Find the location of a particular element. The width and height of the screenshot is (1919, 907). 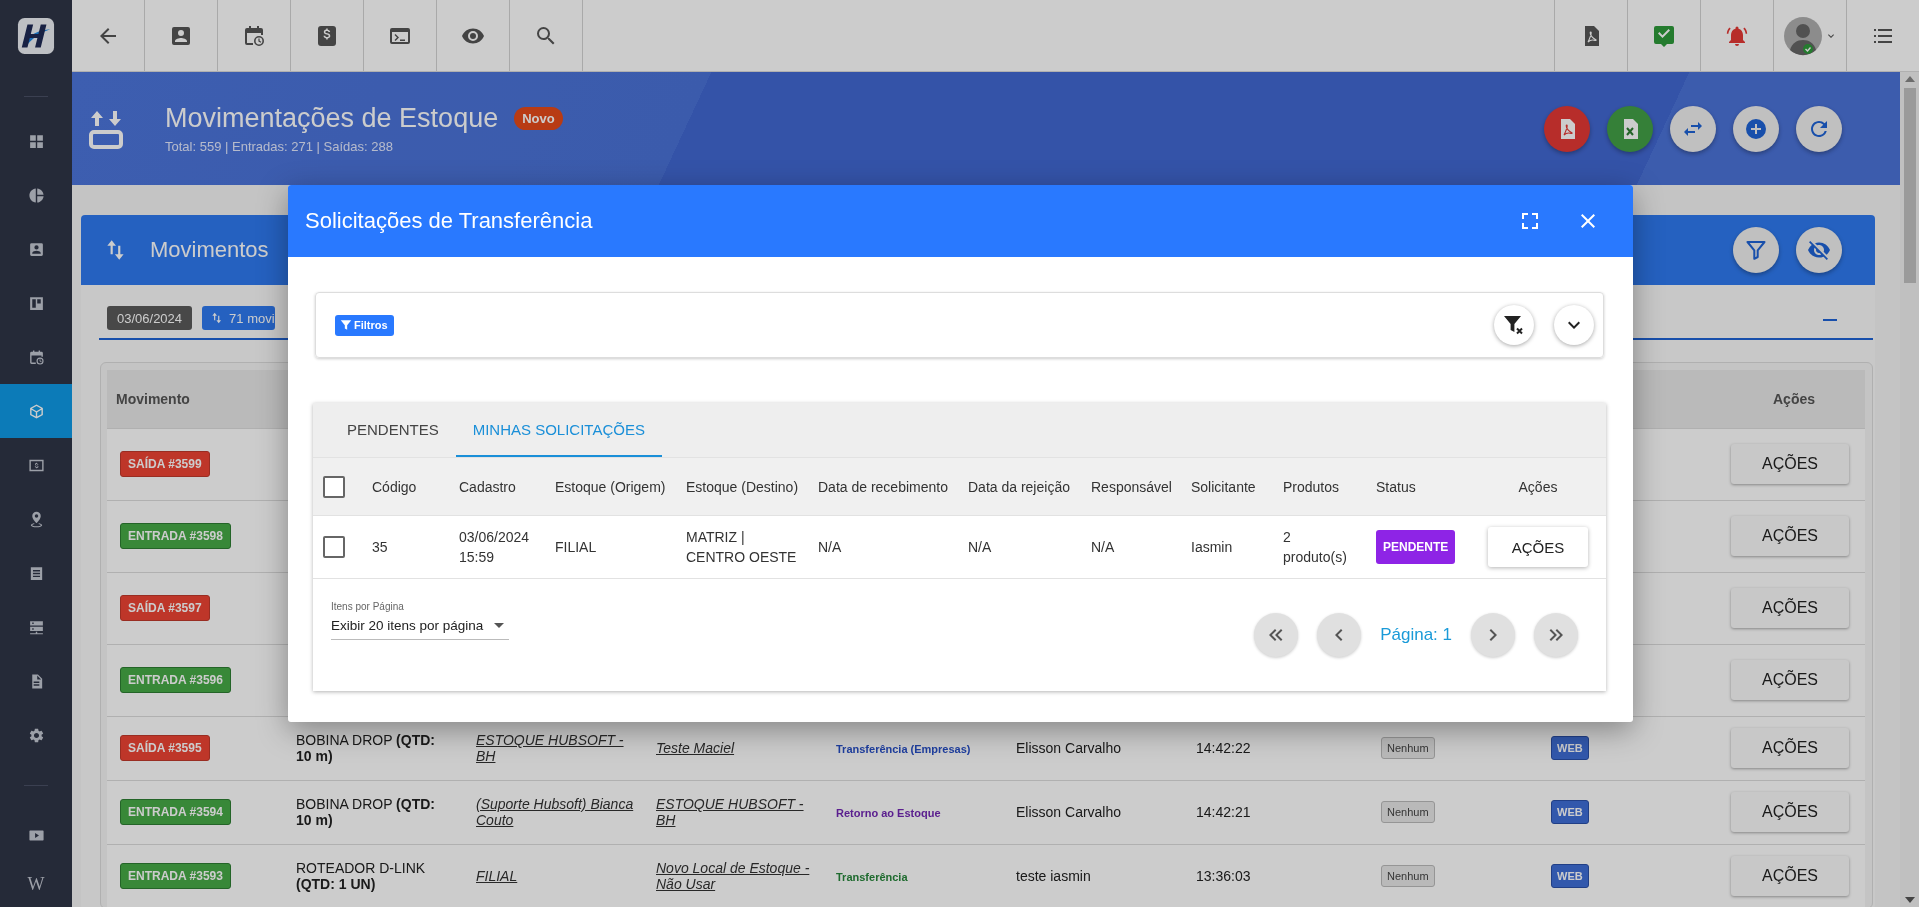

count-chip: 71 movi is located at coordinates (238, 318).